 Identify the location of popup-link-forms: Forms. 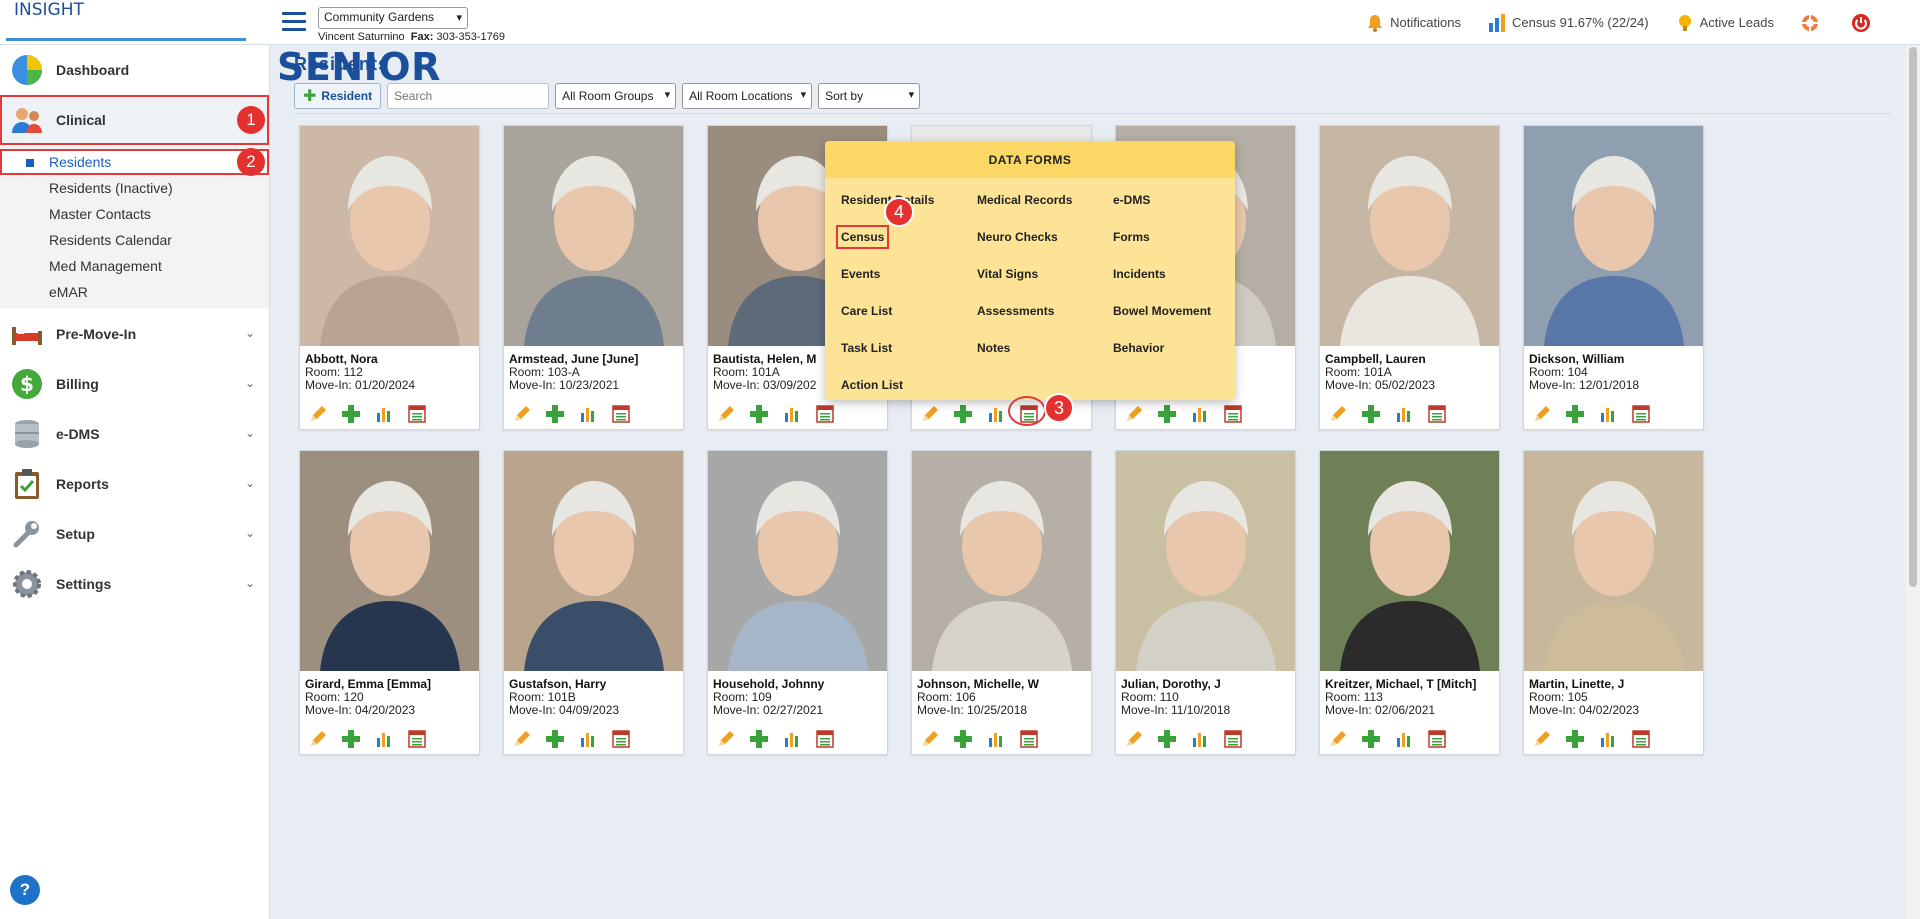
(1162, 244).